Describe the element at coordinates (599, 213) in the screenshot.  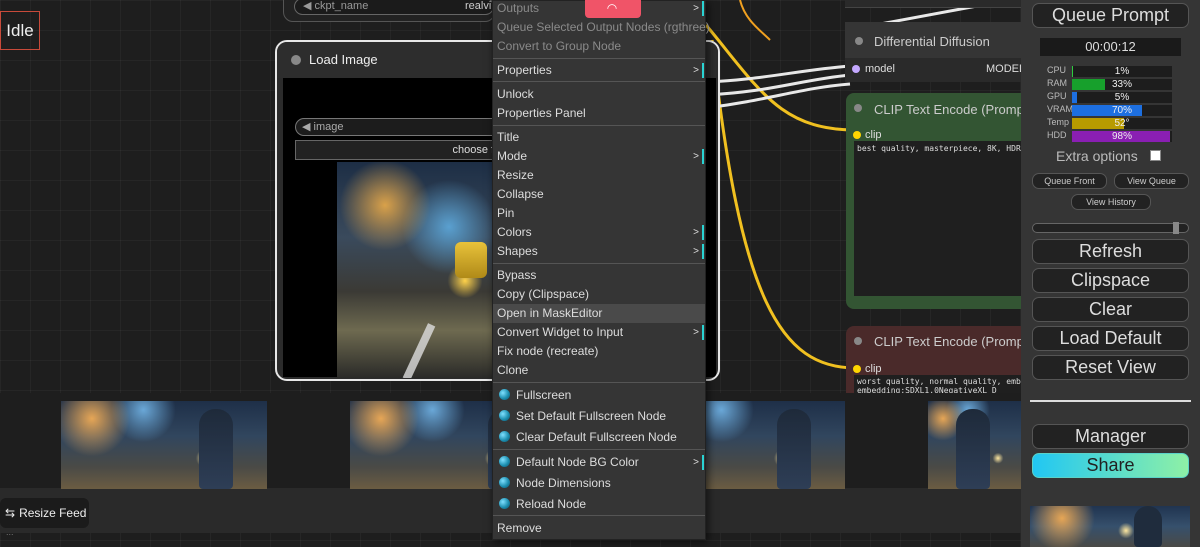
I see `menu-item-pin: Pin` at that location.